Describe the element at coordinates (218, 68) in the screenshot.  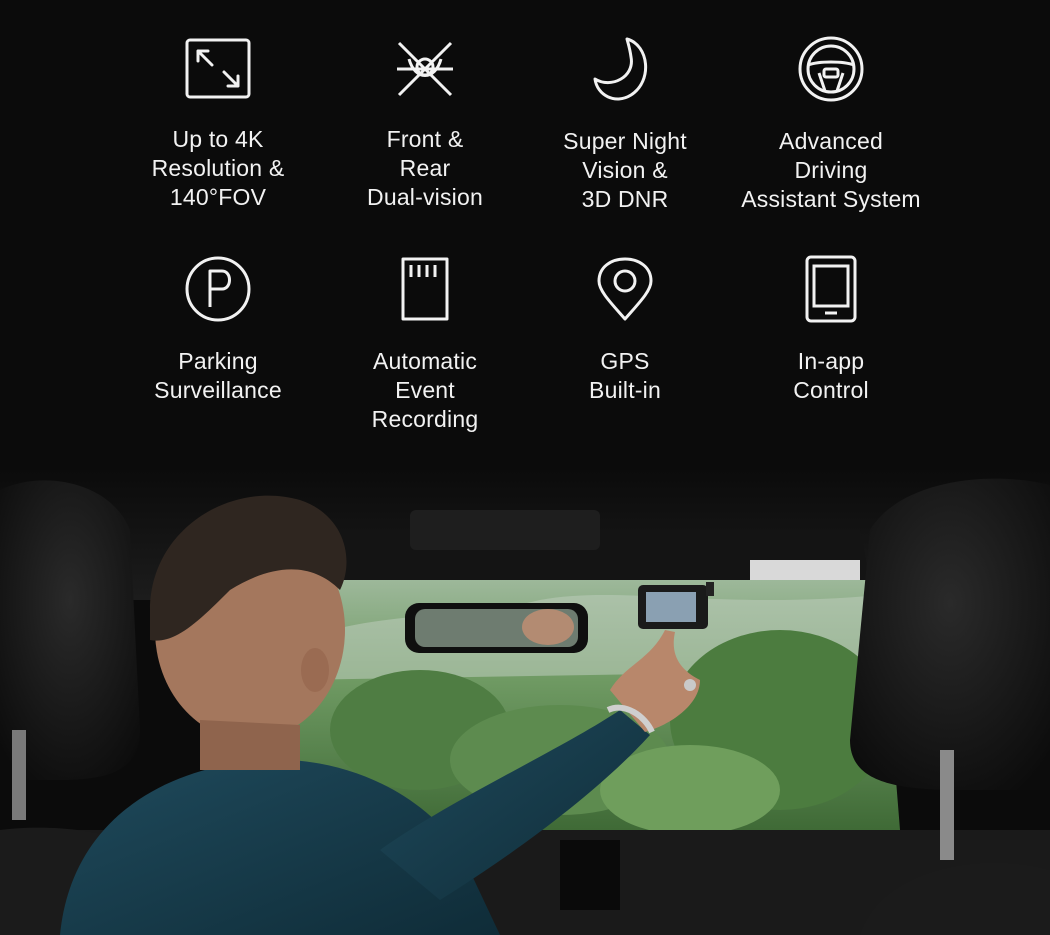
I see `expand-arrows-icon` at that location.